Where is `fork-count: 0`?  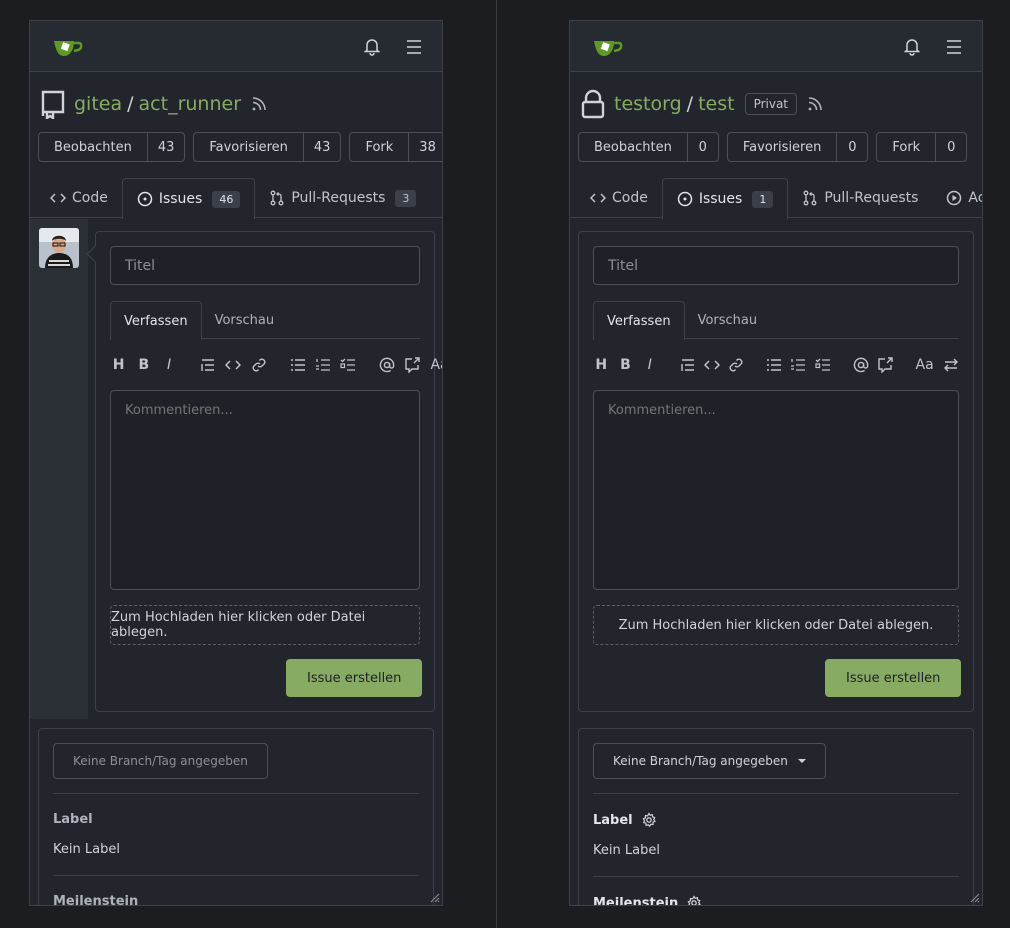 fork-count: 0 is located at coordinates (951, 147).